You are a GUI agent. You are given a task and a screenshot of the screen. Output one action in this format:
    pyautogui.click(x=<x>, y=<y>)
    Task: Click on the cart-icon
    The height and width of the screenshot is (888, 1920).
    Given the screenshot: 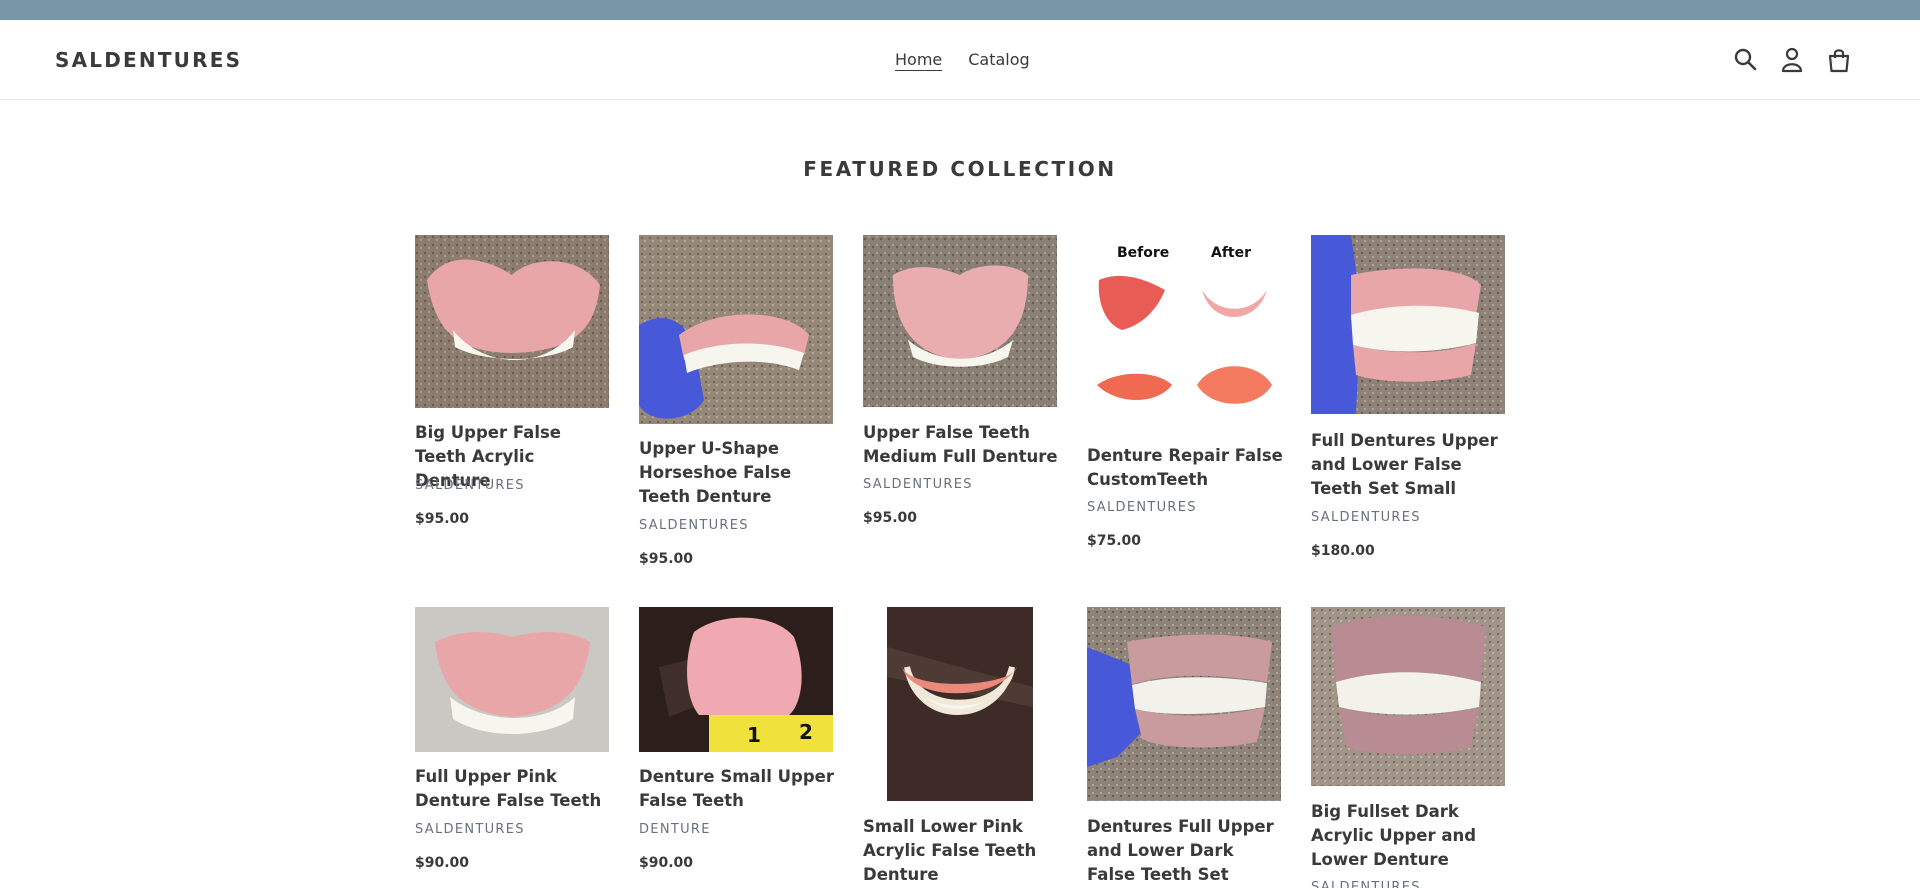 What is the action you would take?
    pyautogui.click(x=1839, y=61)
    